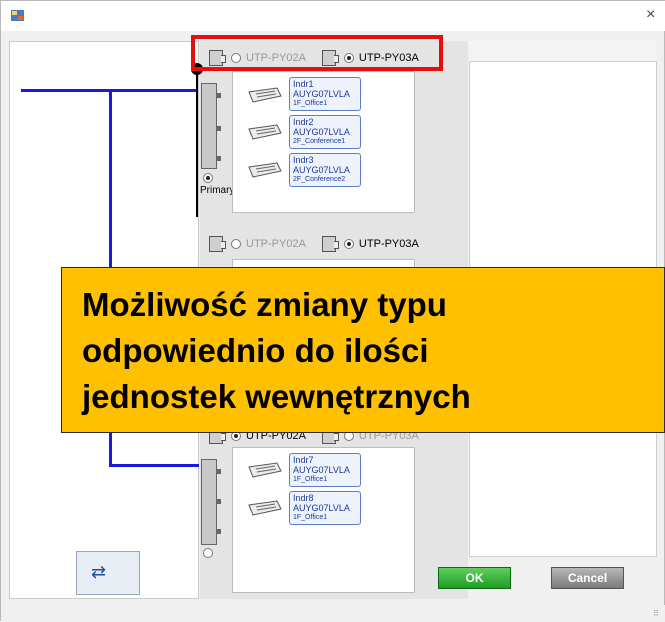  I want to click on wire-bottom, so click(154, 465).